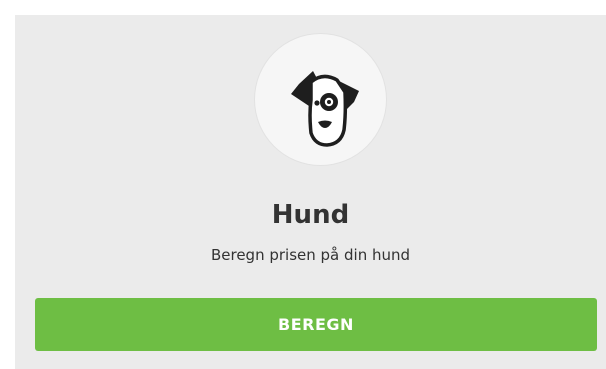 The image size is (606, 369). Describe the element at coordinates (310, 255) in the screenshot. I see `product-subtitle: Beregn prisen på din hund` at that location.